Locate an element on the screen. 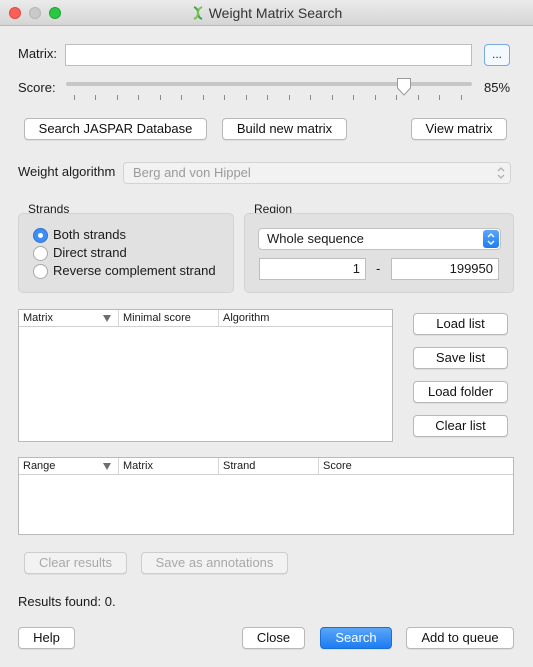 This screenshot has height=667, width=533. weight-algorithm-select: Berg and von Hippel is located at coordinates (317, 173).